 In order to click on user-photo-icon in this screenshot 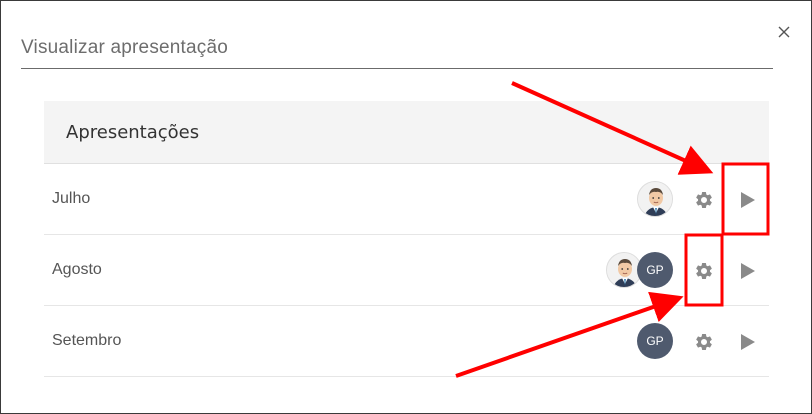, I will do `click(655, 199)`.